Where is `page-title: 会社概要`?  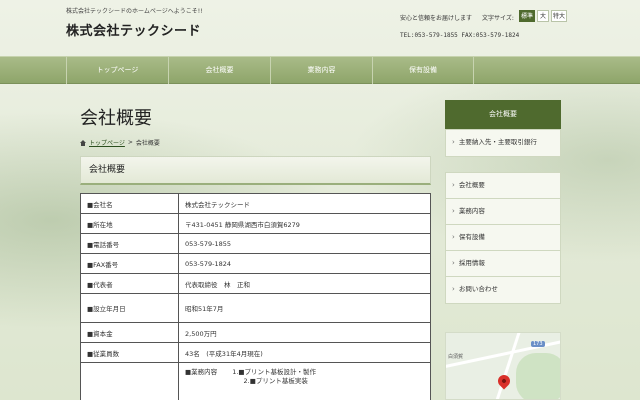
page-title: 会社概要 is located at coordinates (116, 118).